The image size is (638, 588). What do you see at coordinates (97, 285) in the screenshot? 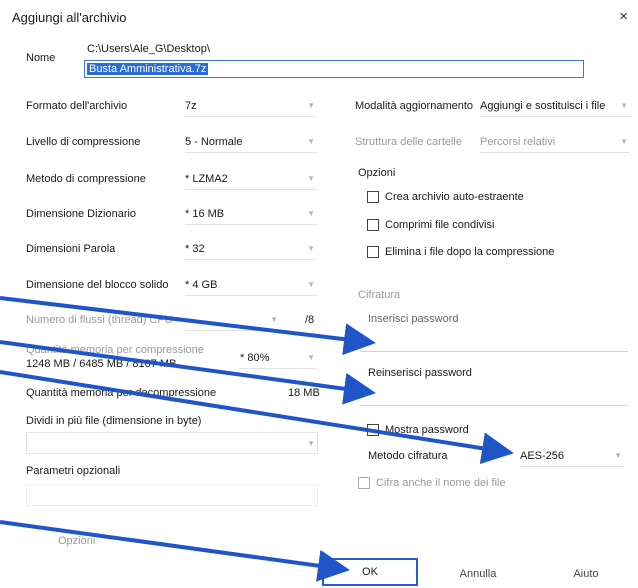
I see `solid-label: Dimensione del blocco solido` at bounding box center [97, 285].